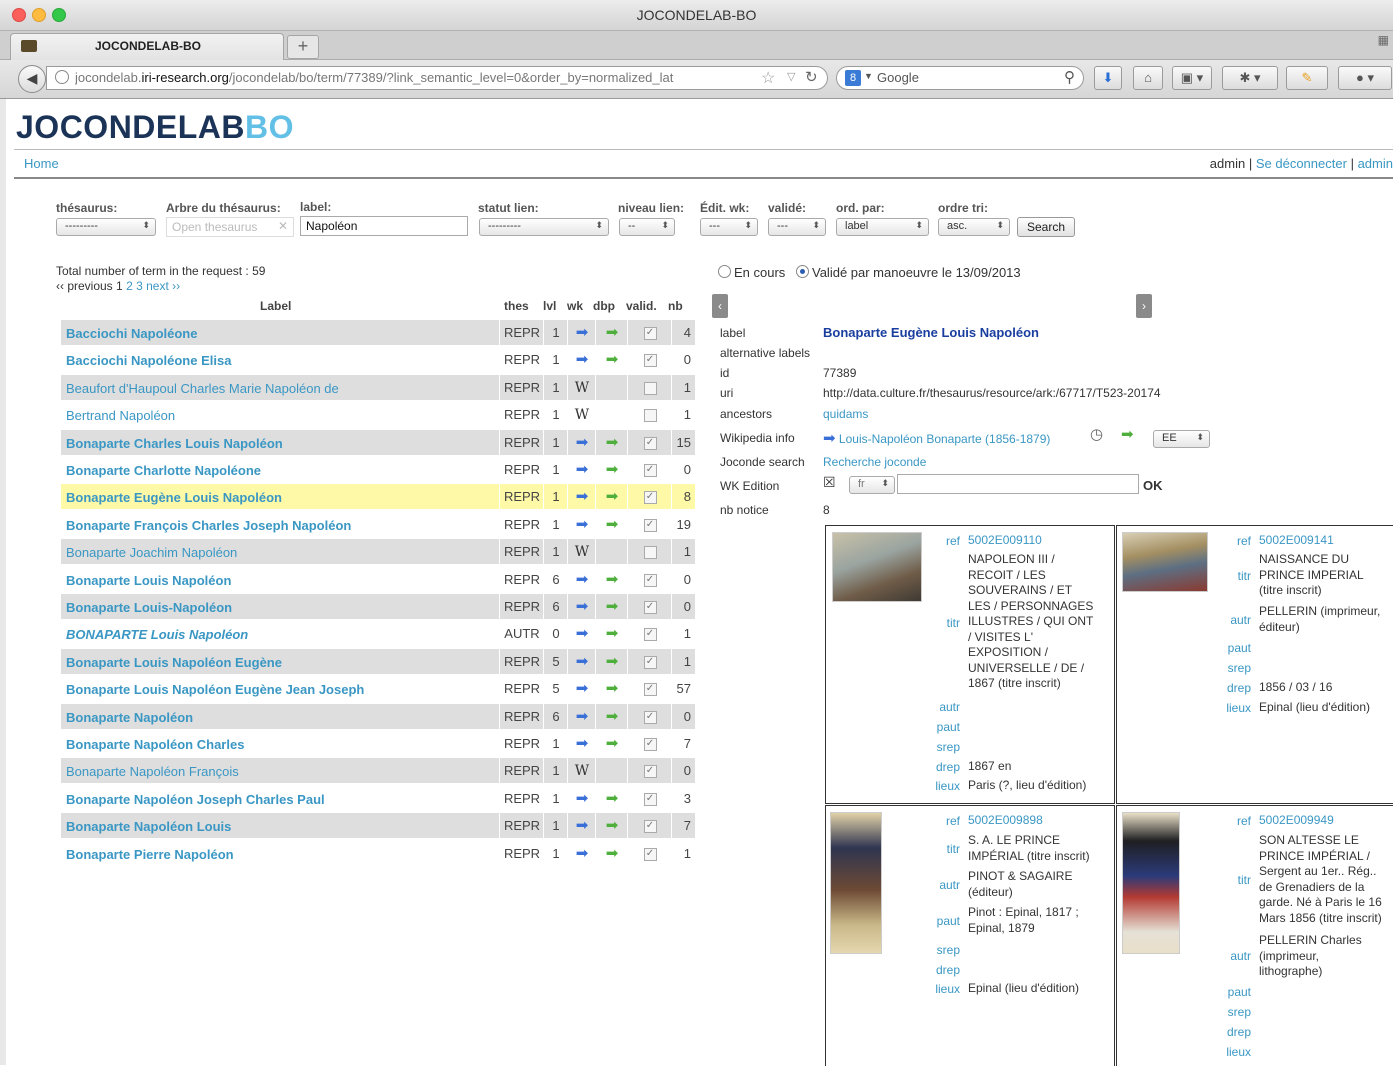 This screenshot has height=1066, width=1393. What do you see at coordinates (516, 306) in the screenshot?
I see `col-thes: thes` at bounding box center [516, 306].